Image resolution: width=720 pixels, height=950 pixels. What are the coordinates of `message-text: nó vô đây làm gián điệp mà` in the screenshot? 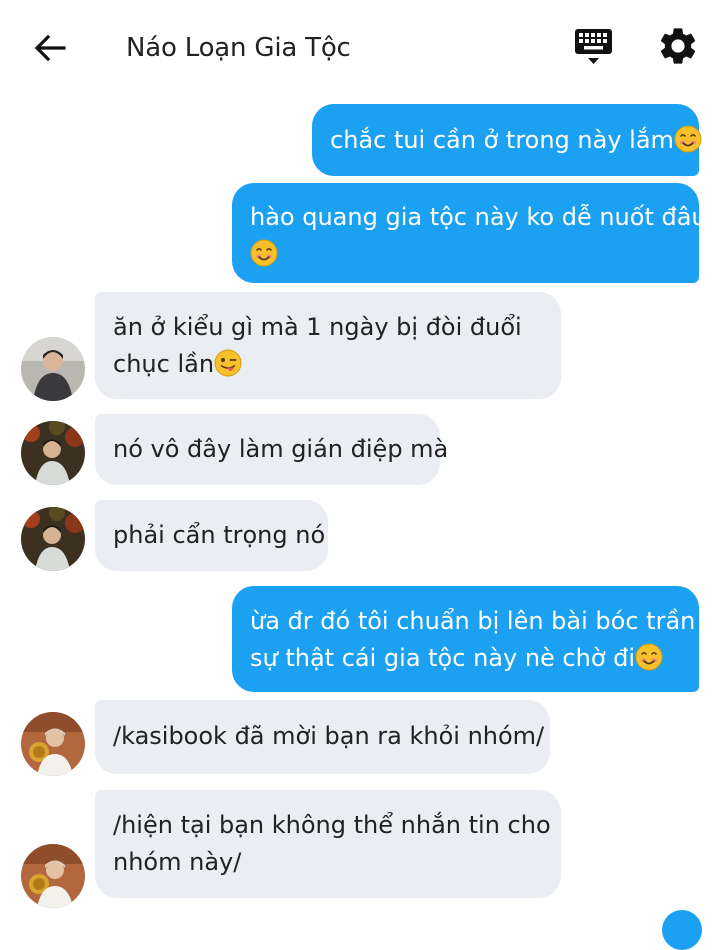 It's located at (281, 449).